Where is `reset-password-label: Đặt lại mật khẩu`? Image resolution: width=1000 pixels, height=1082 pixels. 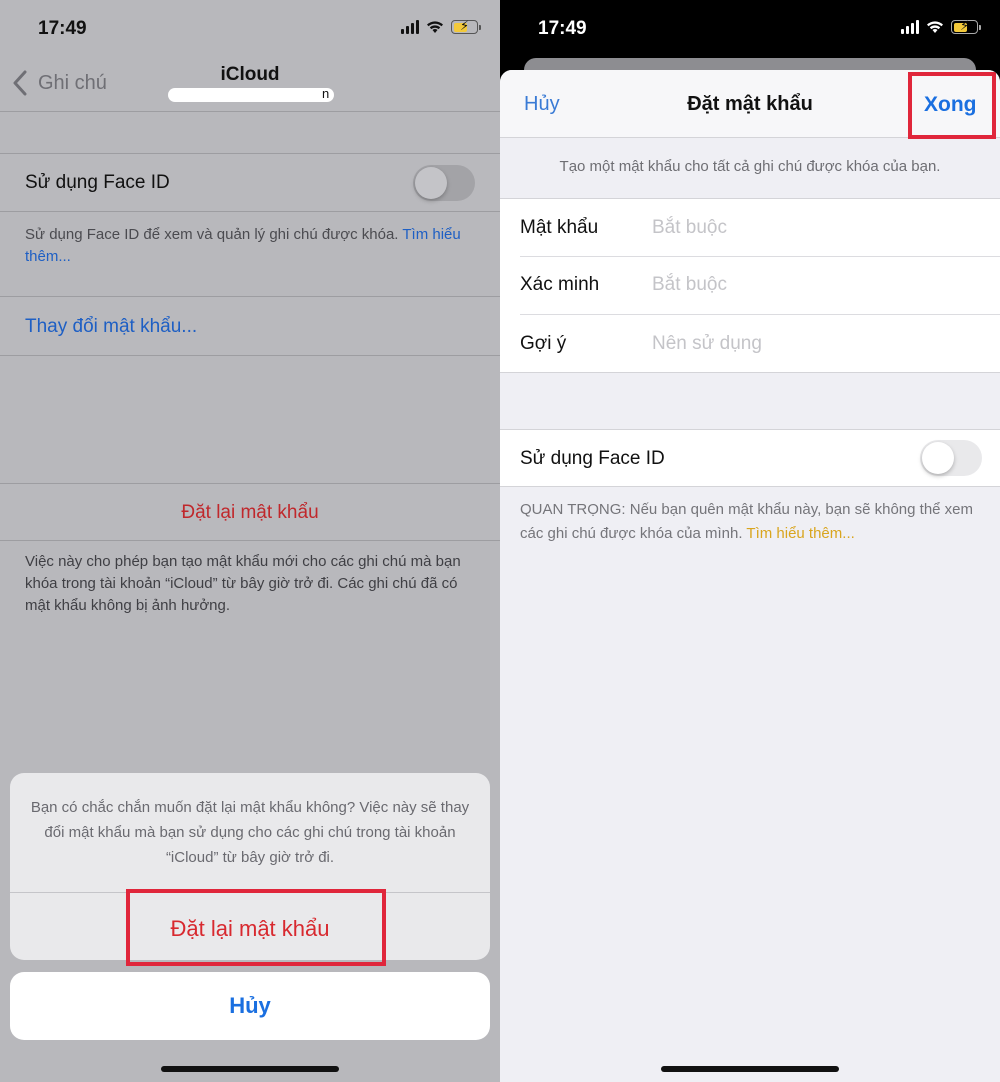 reset-password-label: Đặt lại mật khẩu is located at coordinates (250, 512).